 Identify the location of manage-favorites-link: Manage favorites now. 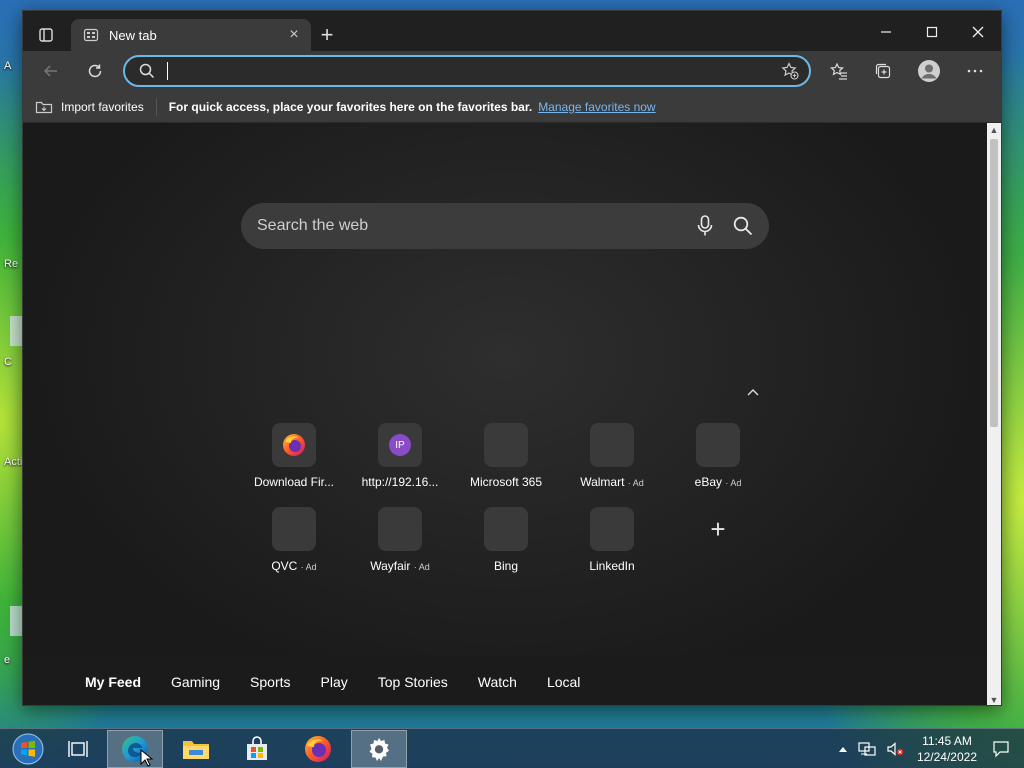
(596, 107).